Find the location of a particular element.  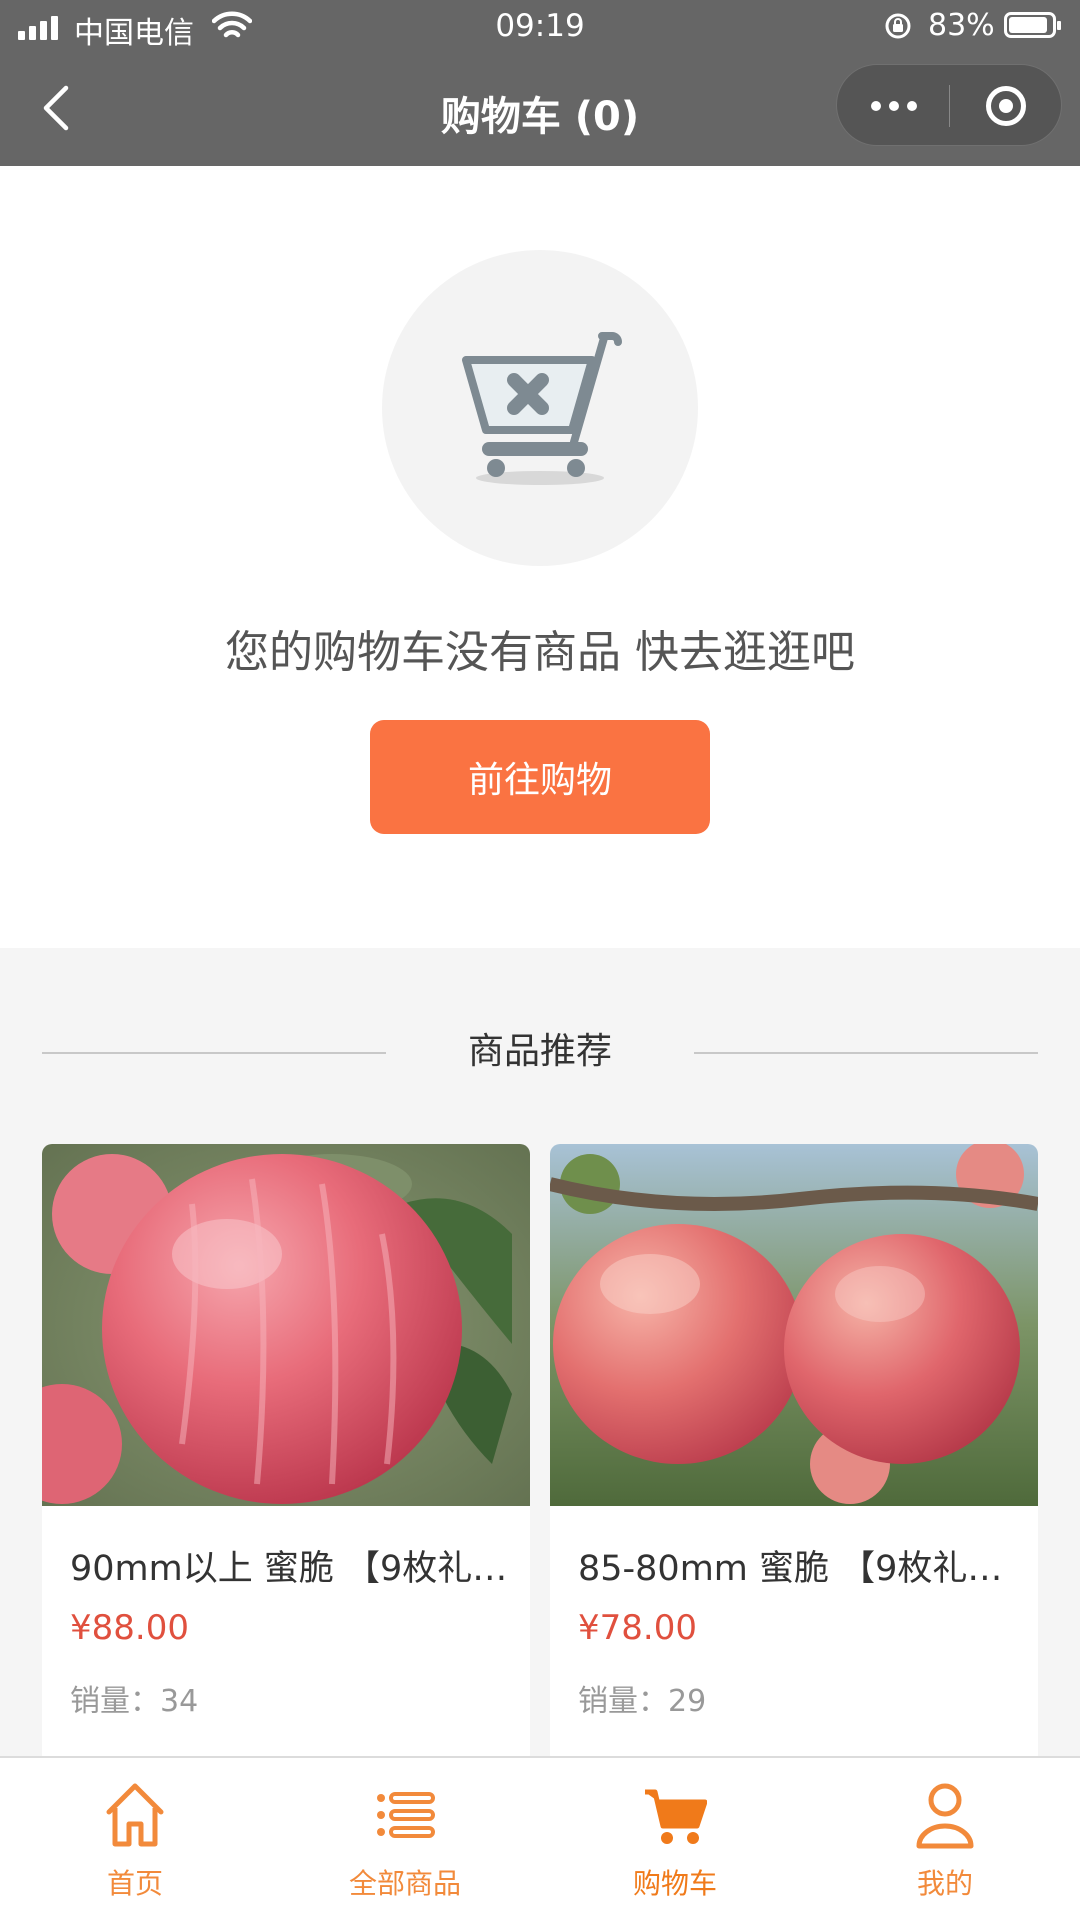

bottom-tab-bar: 首页 全部商品 购物车 我的 is located at coordinates (540, 1838).